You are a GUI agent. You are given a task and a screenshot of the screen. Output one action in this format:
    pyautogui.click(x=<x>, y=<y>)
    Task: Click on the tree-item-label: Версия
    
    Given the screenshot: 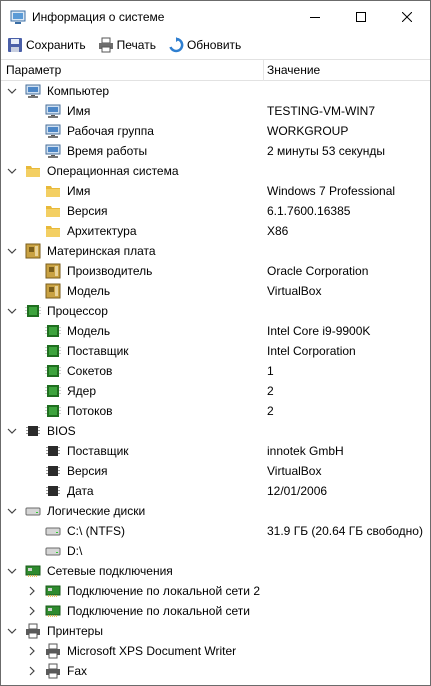 What is the action you would take?
    pyautogui.click(x=87, y=471)
    